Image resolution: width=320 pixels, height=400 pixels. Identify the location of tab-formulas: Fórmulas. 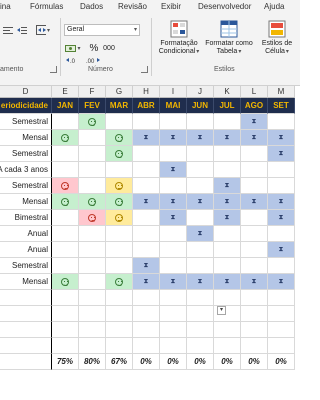
(46, 6).